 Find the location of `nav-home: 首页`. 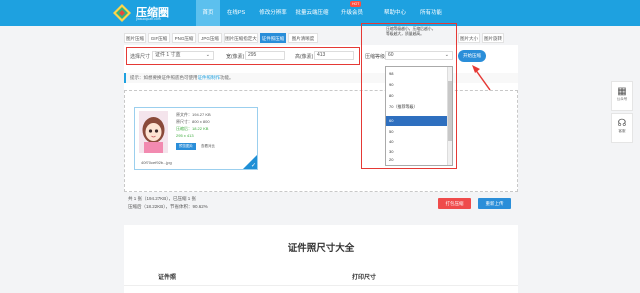

nav-home: 首页 is located at coordinates (208, 13).